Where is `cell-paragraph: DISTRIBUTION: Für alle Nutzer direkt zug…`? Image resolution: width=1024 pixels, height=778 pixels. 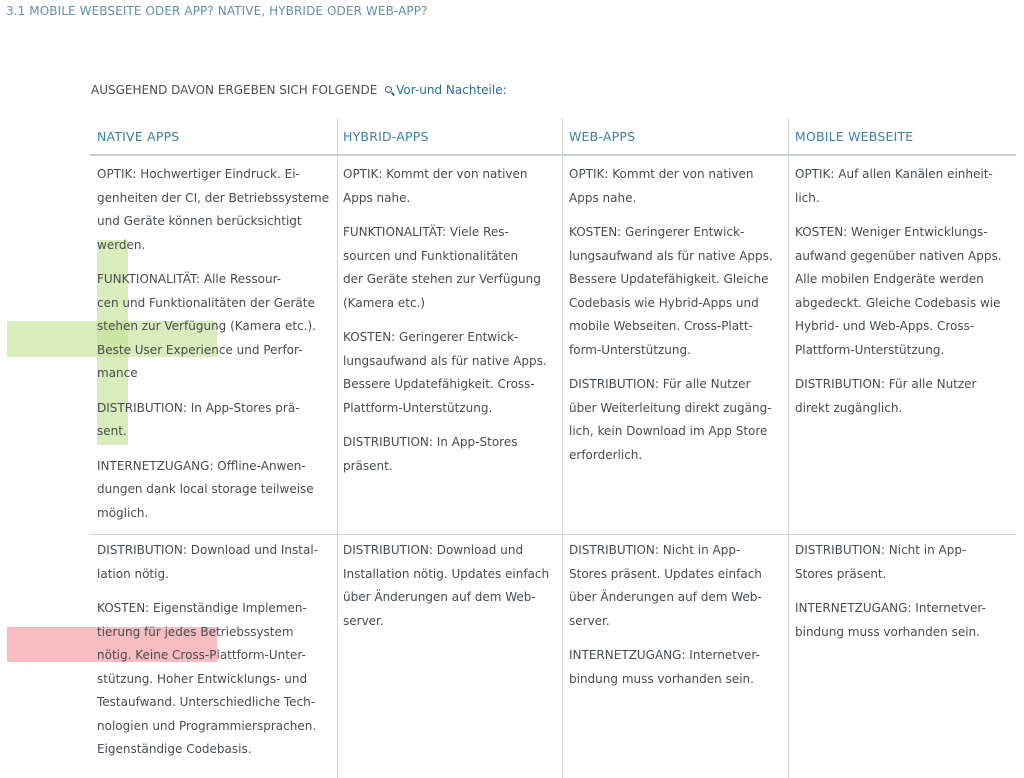
cell-paragraph: DISTRIBUTION: Für alle Nutzer direkt zug… is located at coordinates (886, 396).